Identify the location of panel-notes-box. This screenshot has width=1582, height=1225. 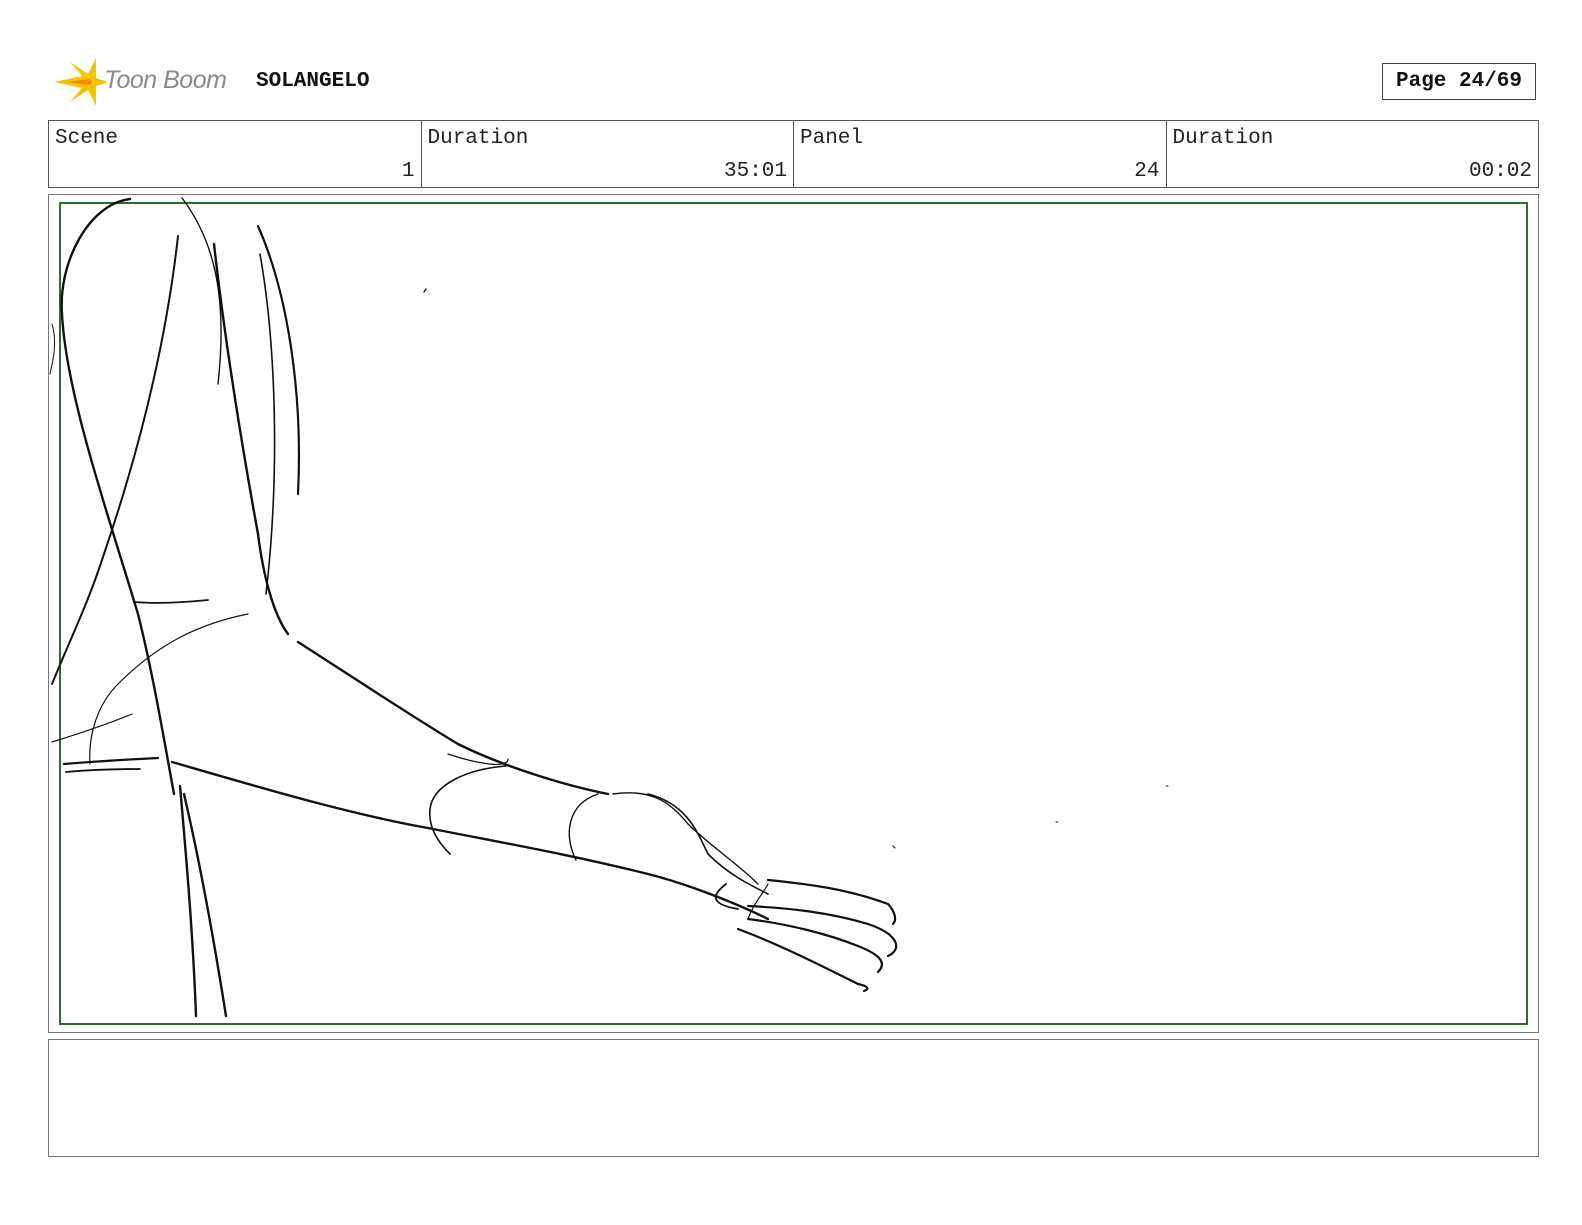
(793, 1098).